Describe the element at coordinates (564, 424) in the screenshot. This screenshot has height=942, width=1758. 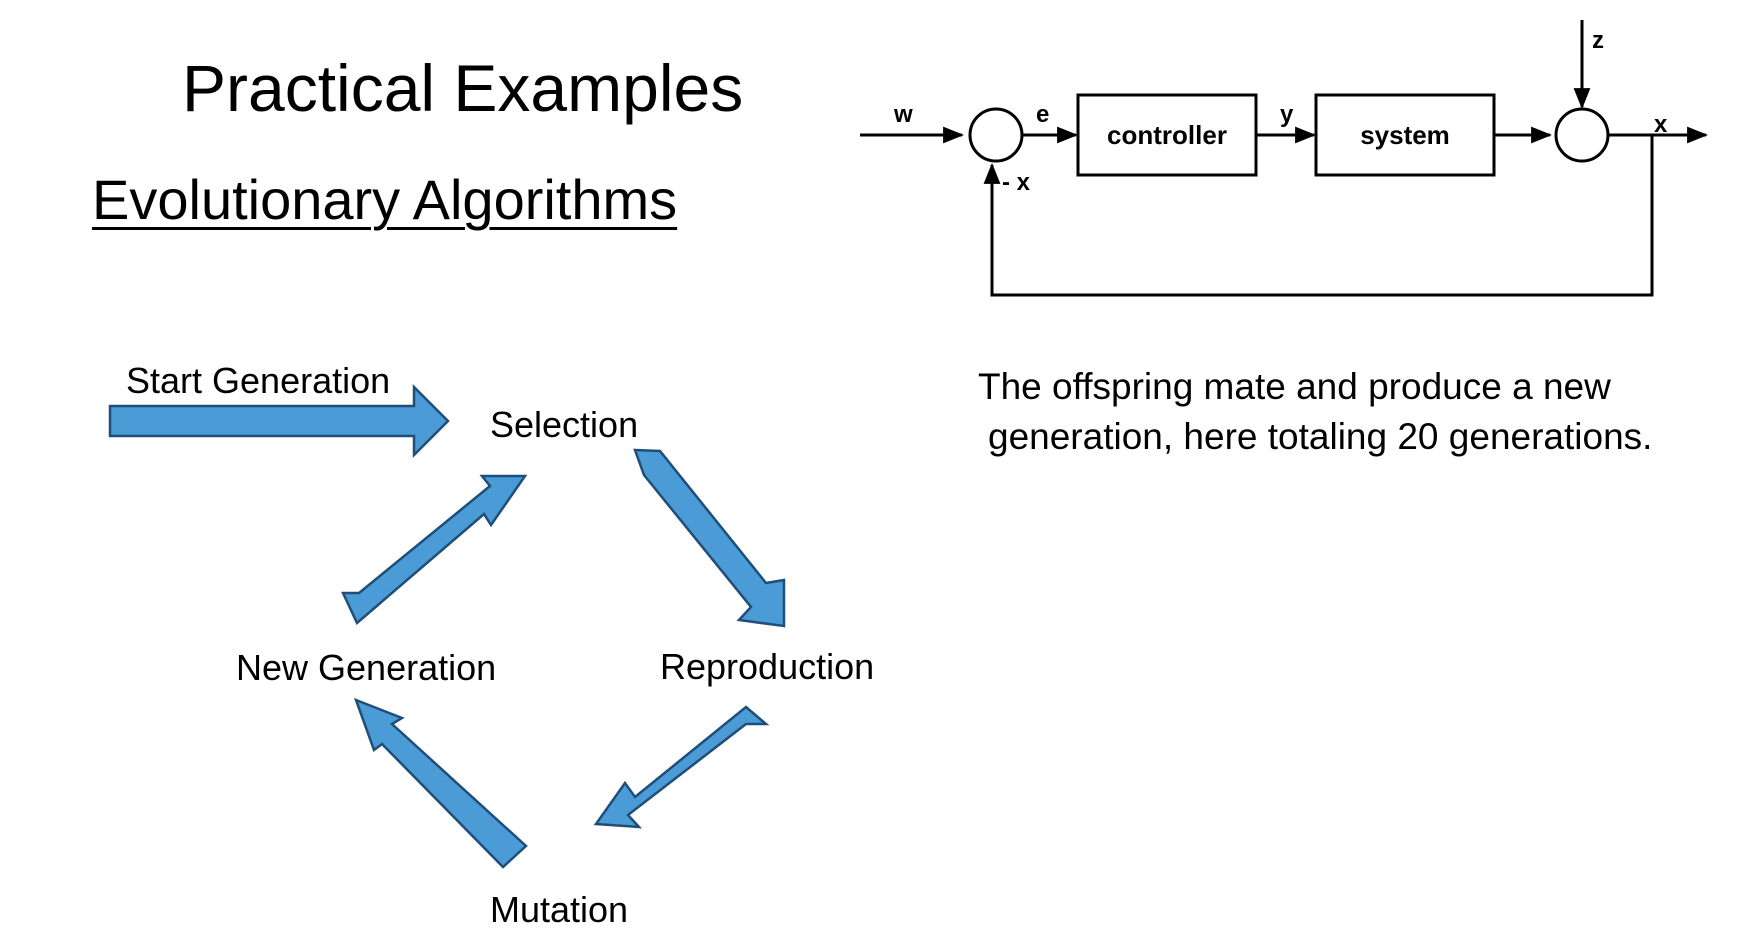
I see `selection-label: Selection` at that location.